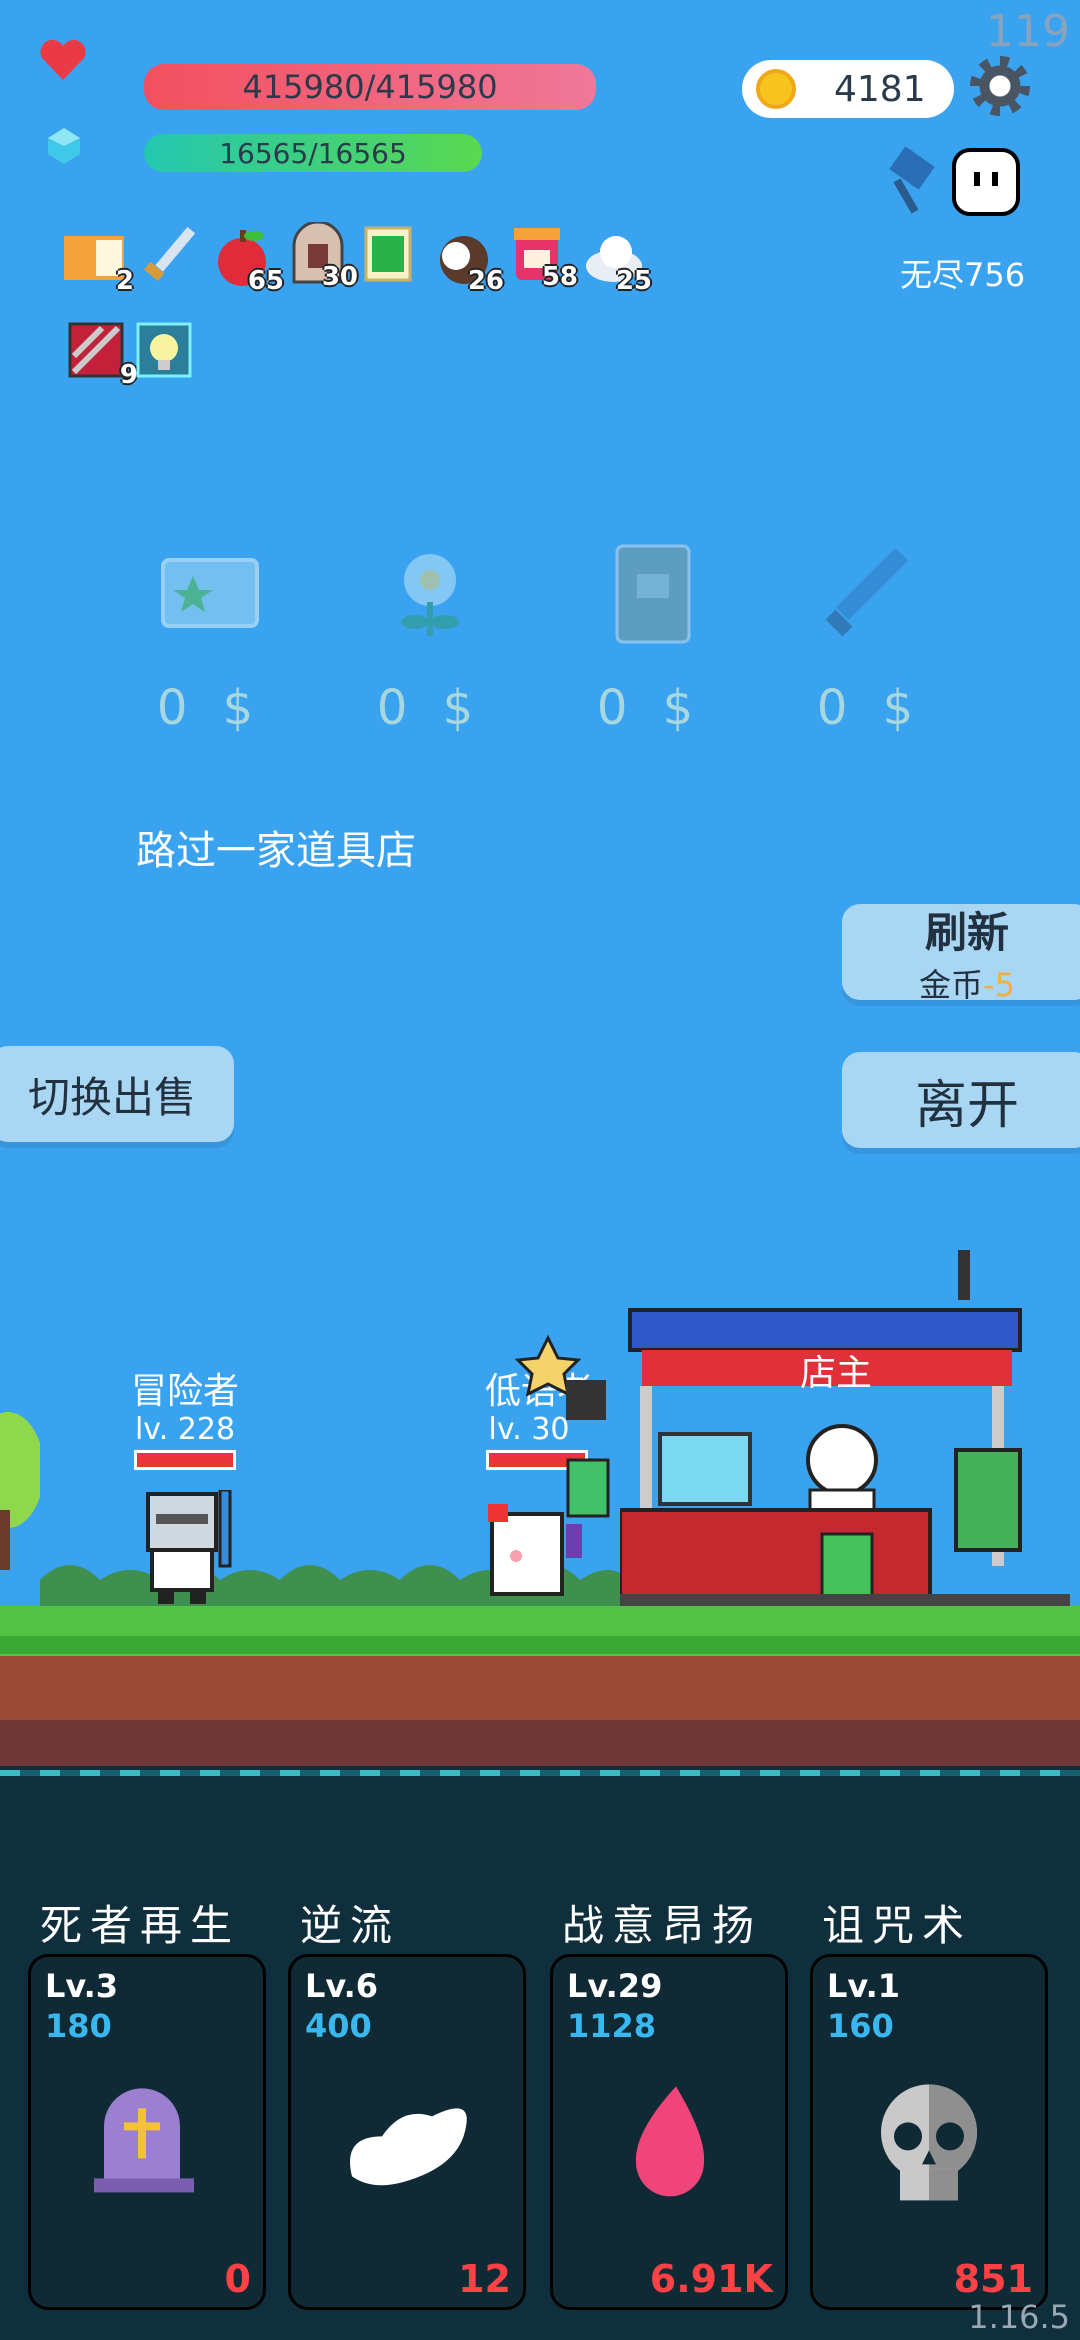 The height and width of the screenshot is (2340, 1080). Describe the element at coordinates (860, 2026) in the screenshot. I see `skill-cost: 160` at that location.